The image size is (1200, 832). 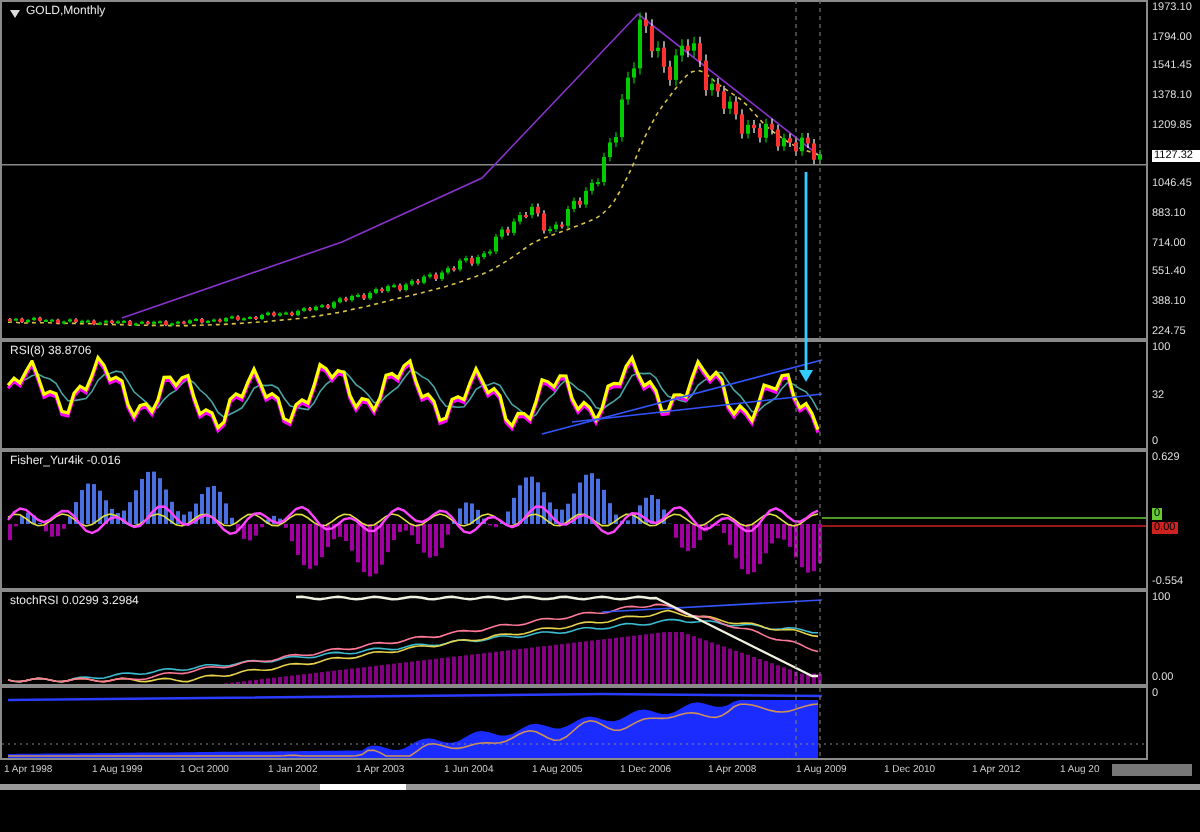 I want to click on time-axis-marker, so click(x=1152, y=770).